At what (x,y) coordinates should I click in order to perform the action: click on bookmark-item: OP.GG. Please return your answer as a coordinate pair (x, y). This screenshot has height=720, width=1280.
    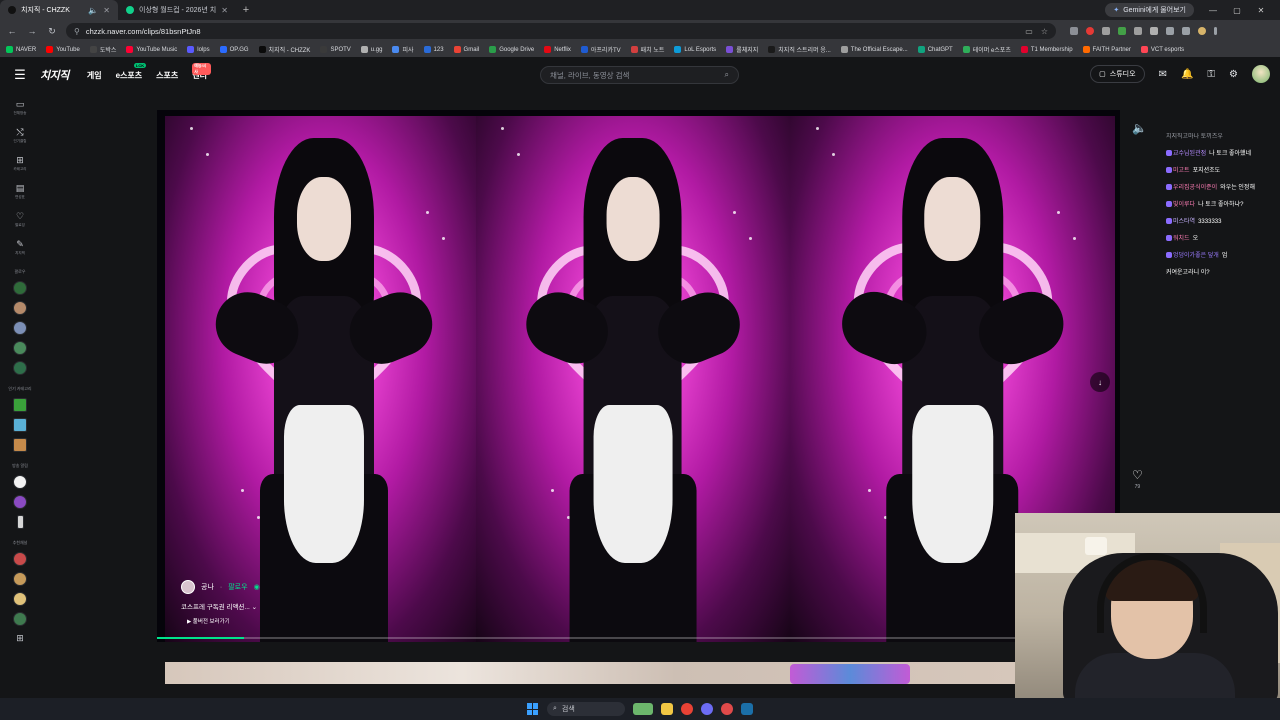
    Looking at the image, I should click on (234, 49).